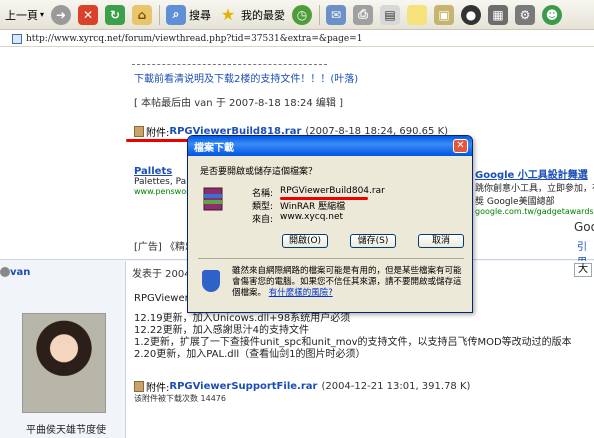 This screenshot has height=438, width=594. I want to click on note-button, so click(417, 15).